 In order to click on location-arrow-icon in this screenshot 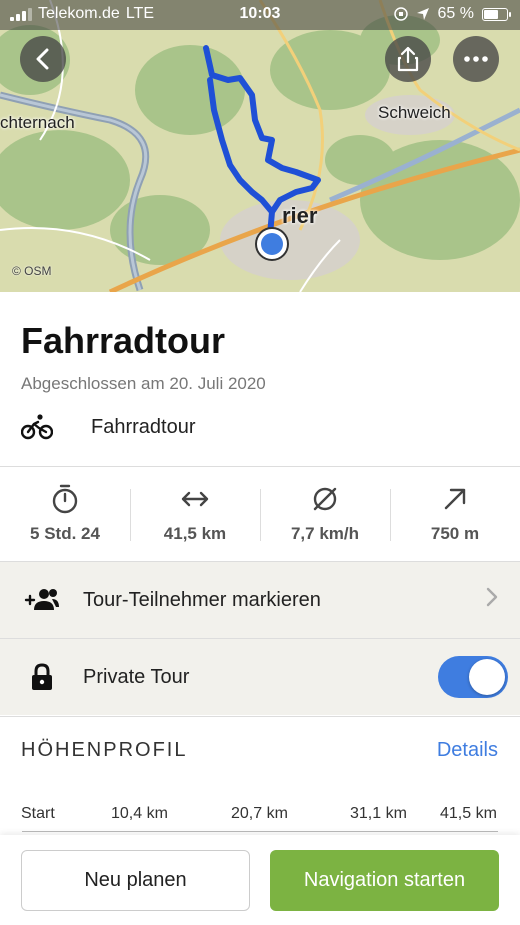, I will do `click(422, 14)`.